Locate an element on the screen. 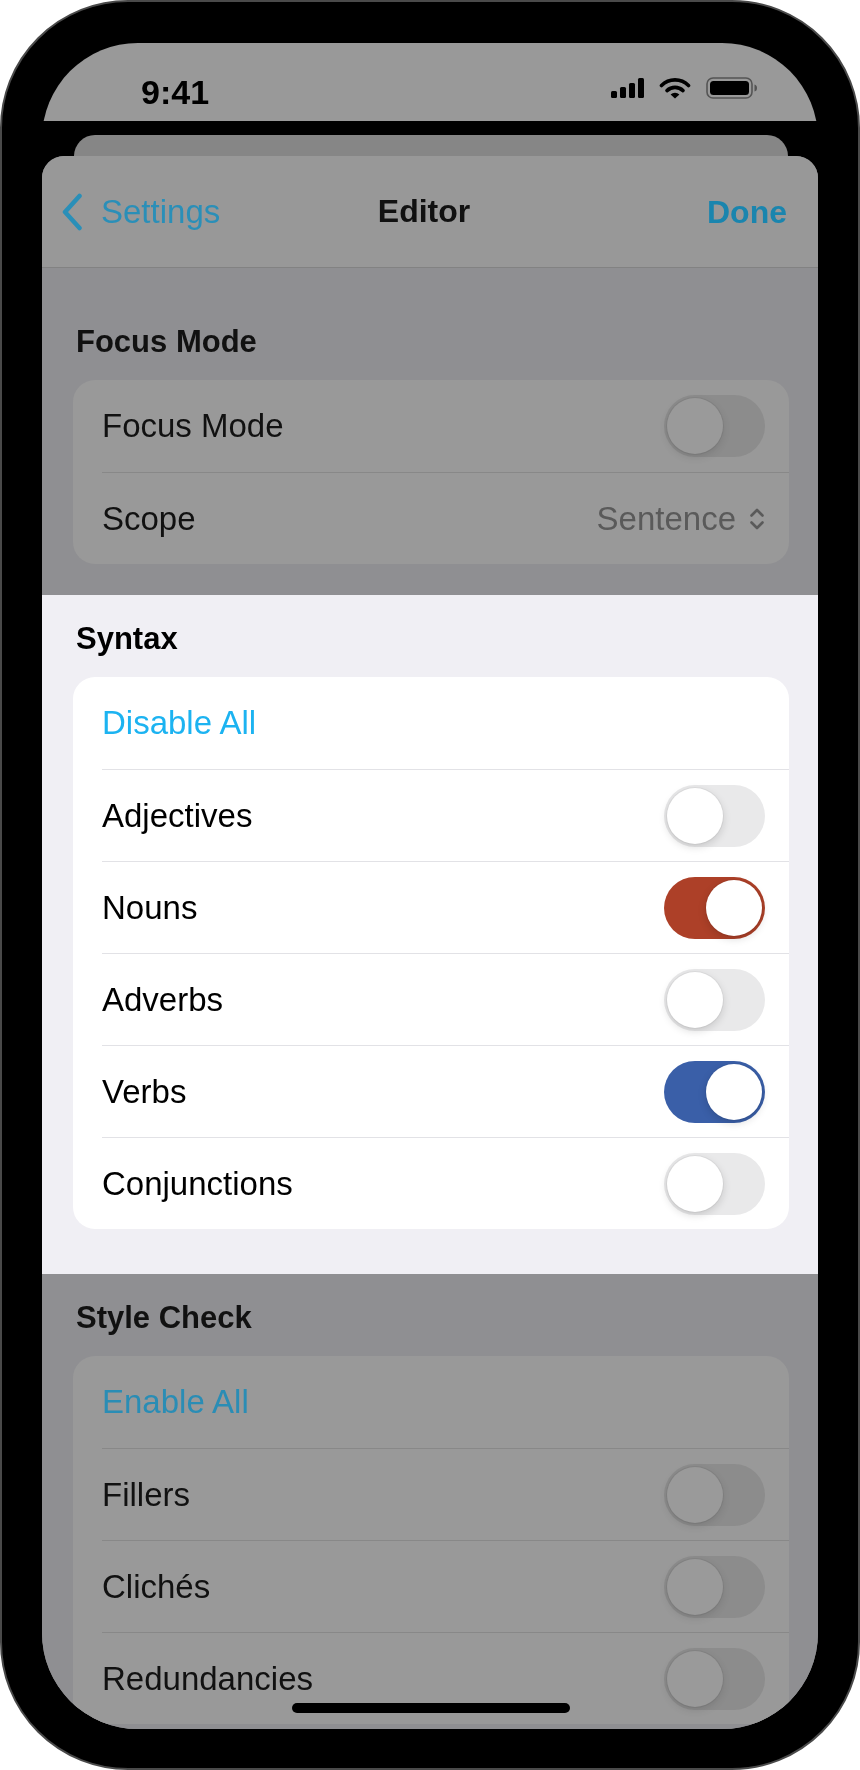  setting-label: Clichés is located at coordinates (156, 1586).